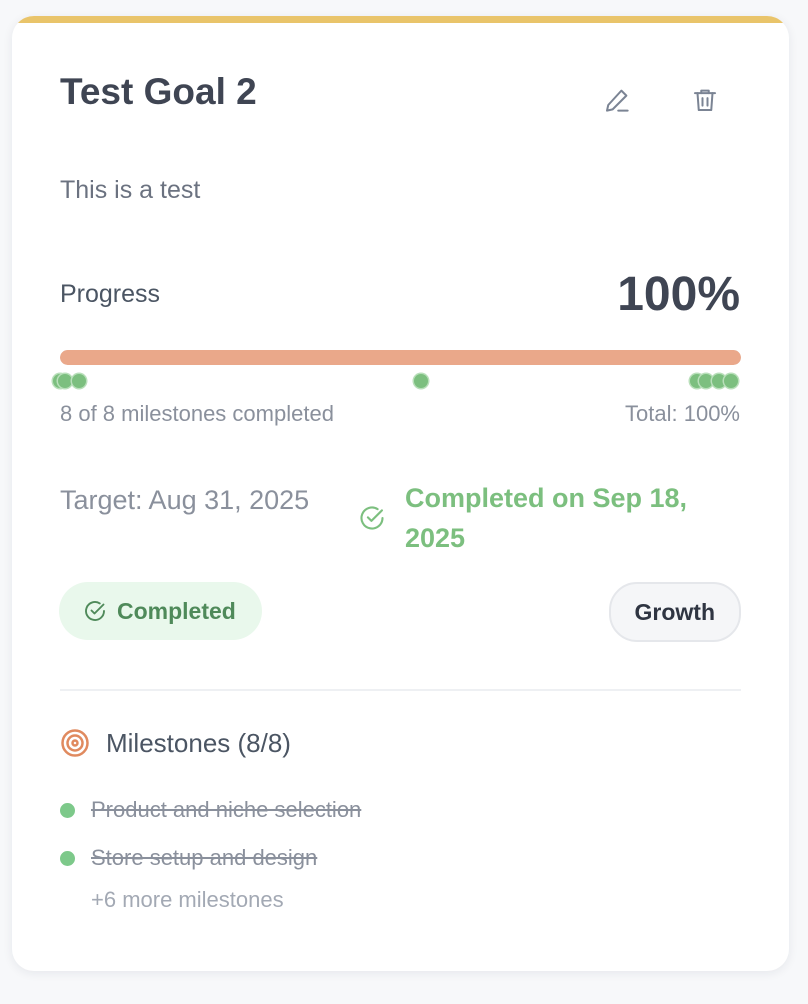 This screenshot has width=808, height=1004. I want to click on milestones-header: Milestones (8/8), so click(175, 743).